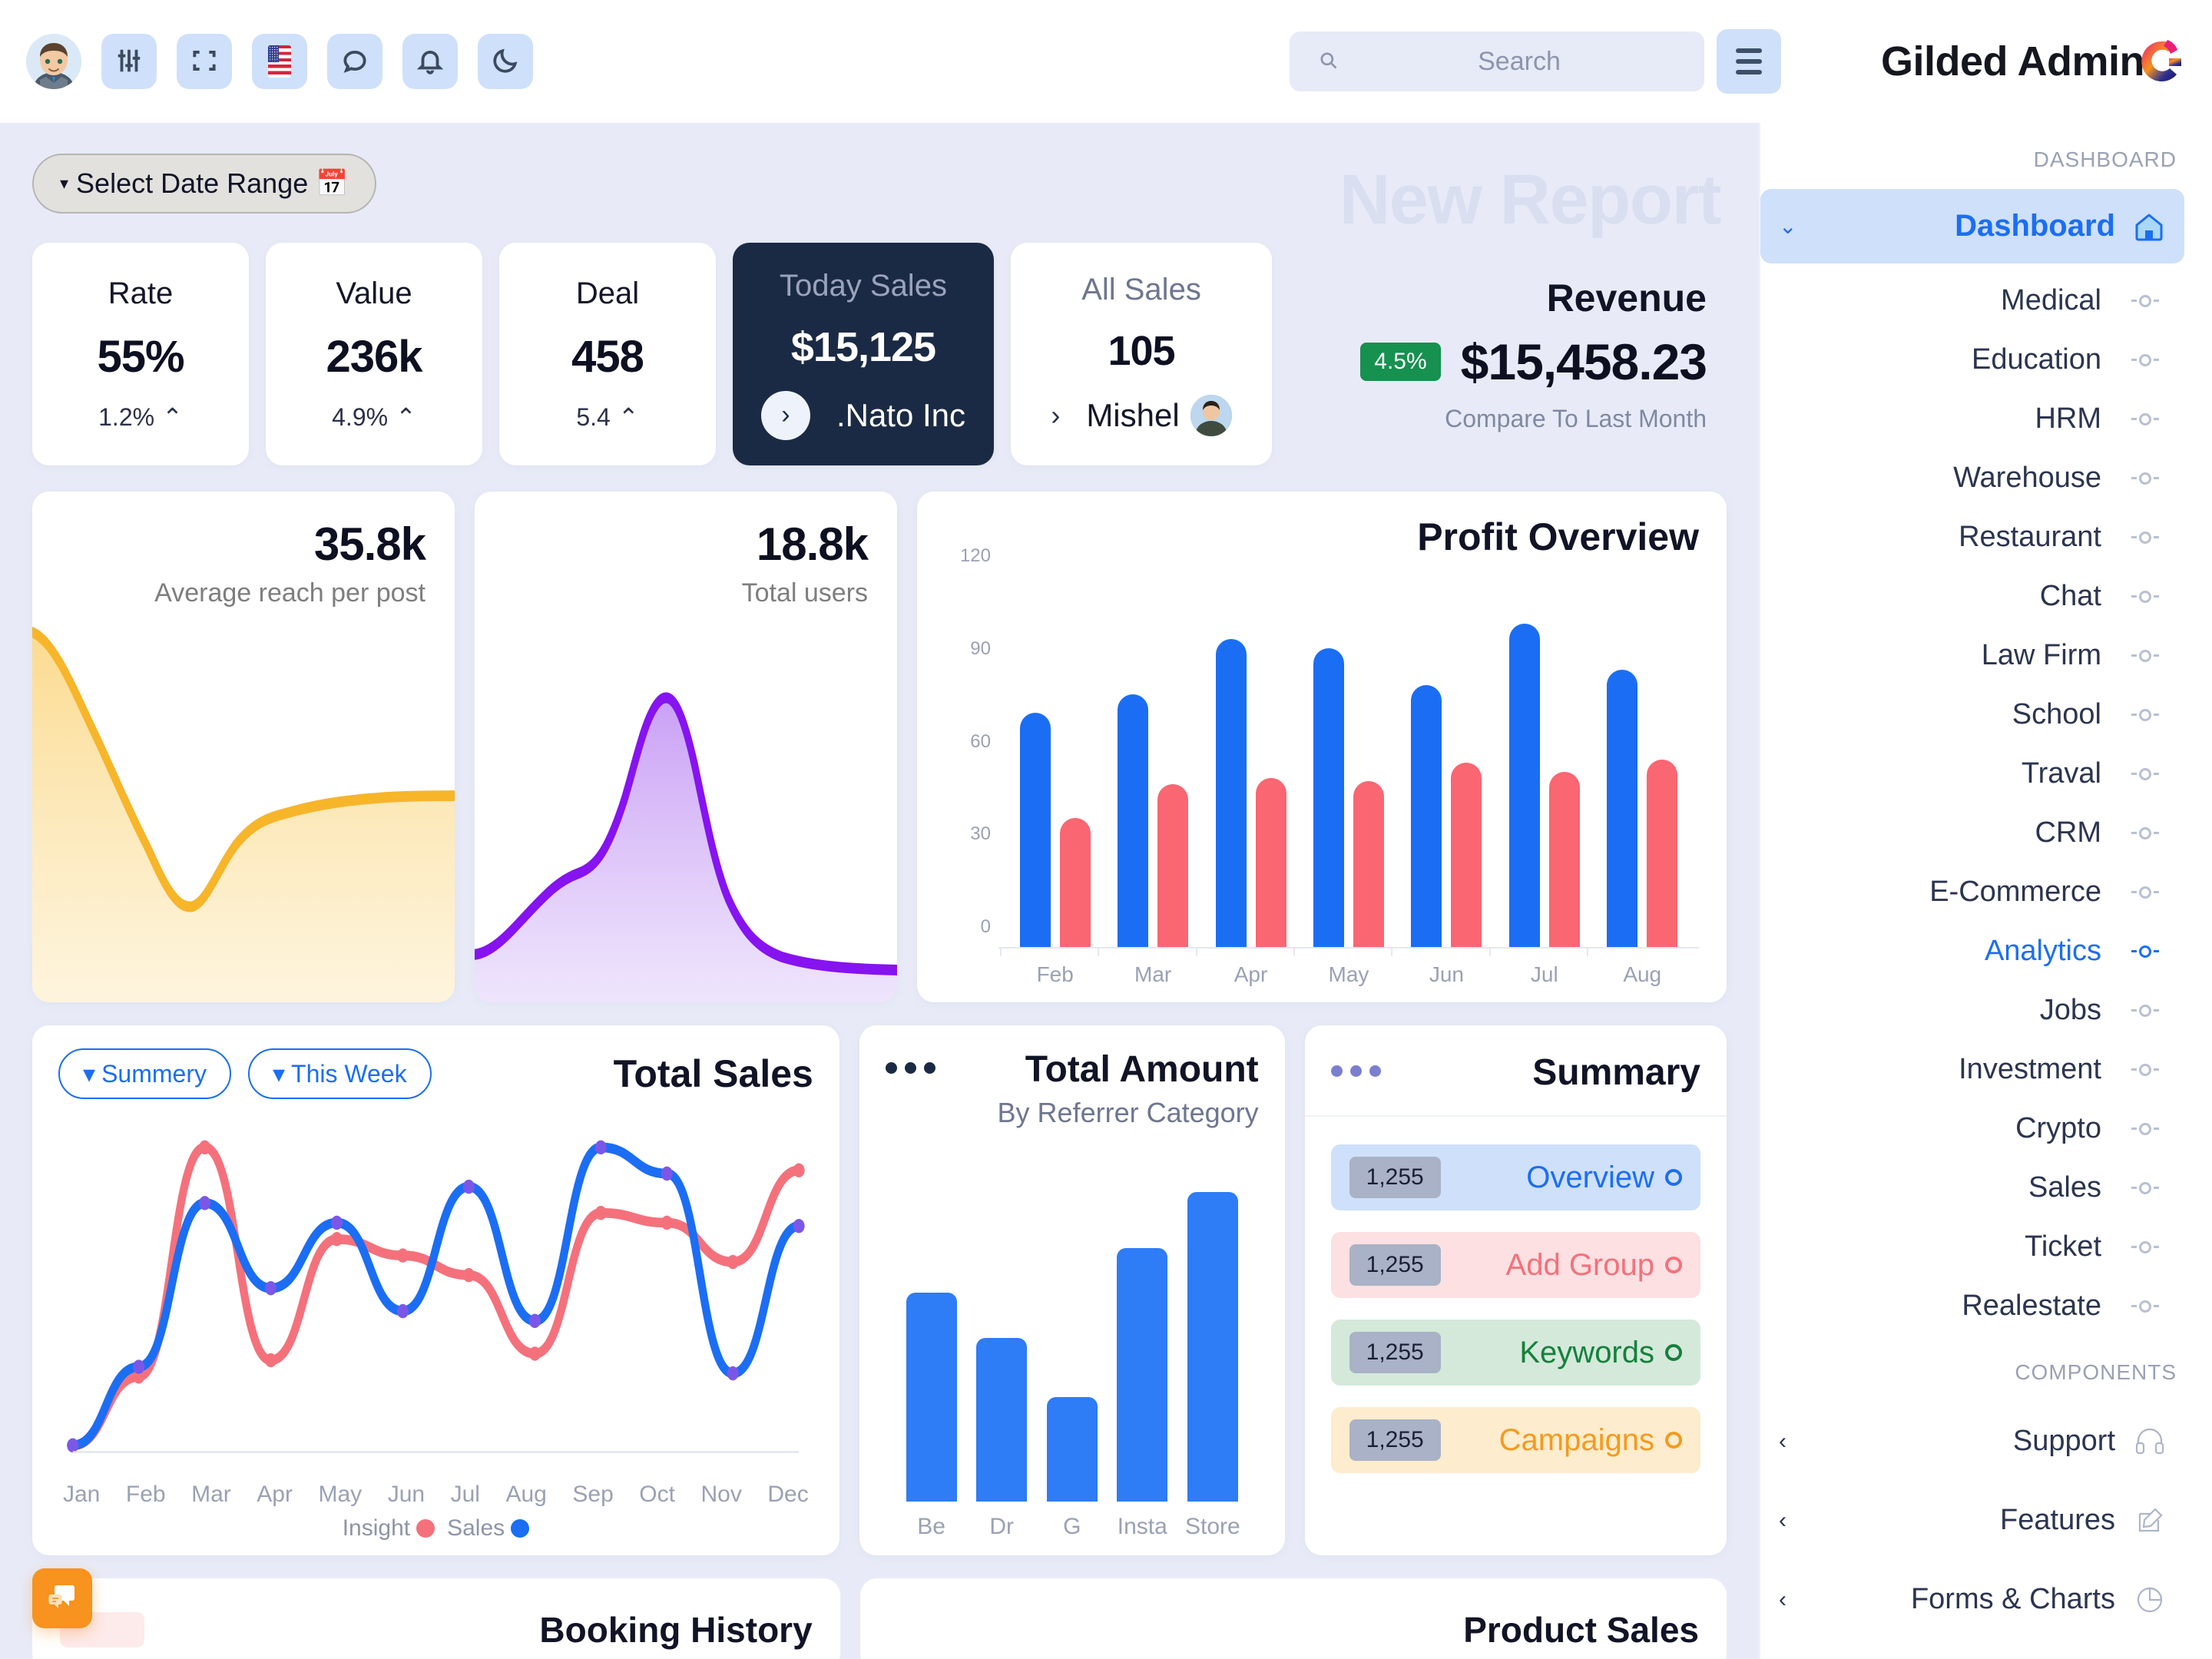 The width and height of the screenshot is (2212, 1659). I want to click on moon-icon-button, so click(506, 61).